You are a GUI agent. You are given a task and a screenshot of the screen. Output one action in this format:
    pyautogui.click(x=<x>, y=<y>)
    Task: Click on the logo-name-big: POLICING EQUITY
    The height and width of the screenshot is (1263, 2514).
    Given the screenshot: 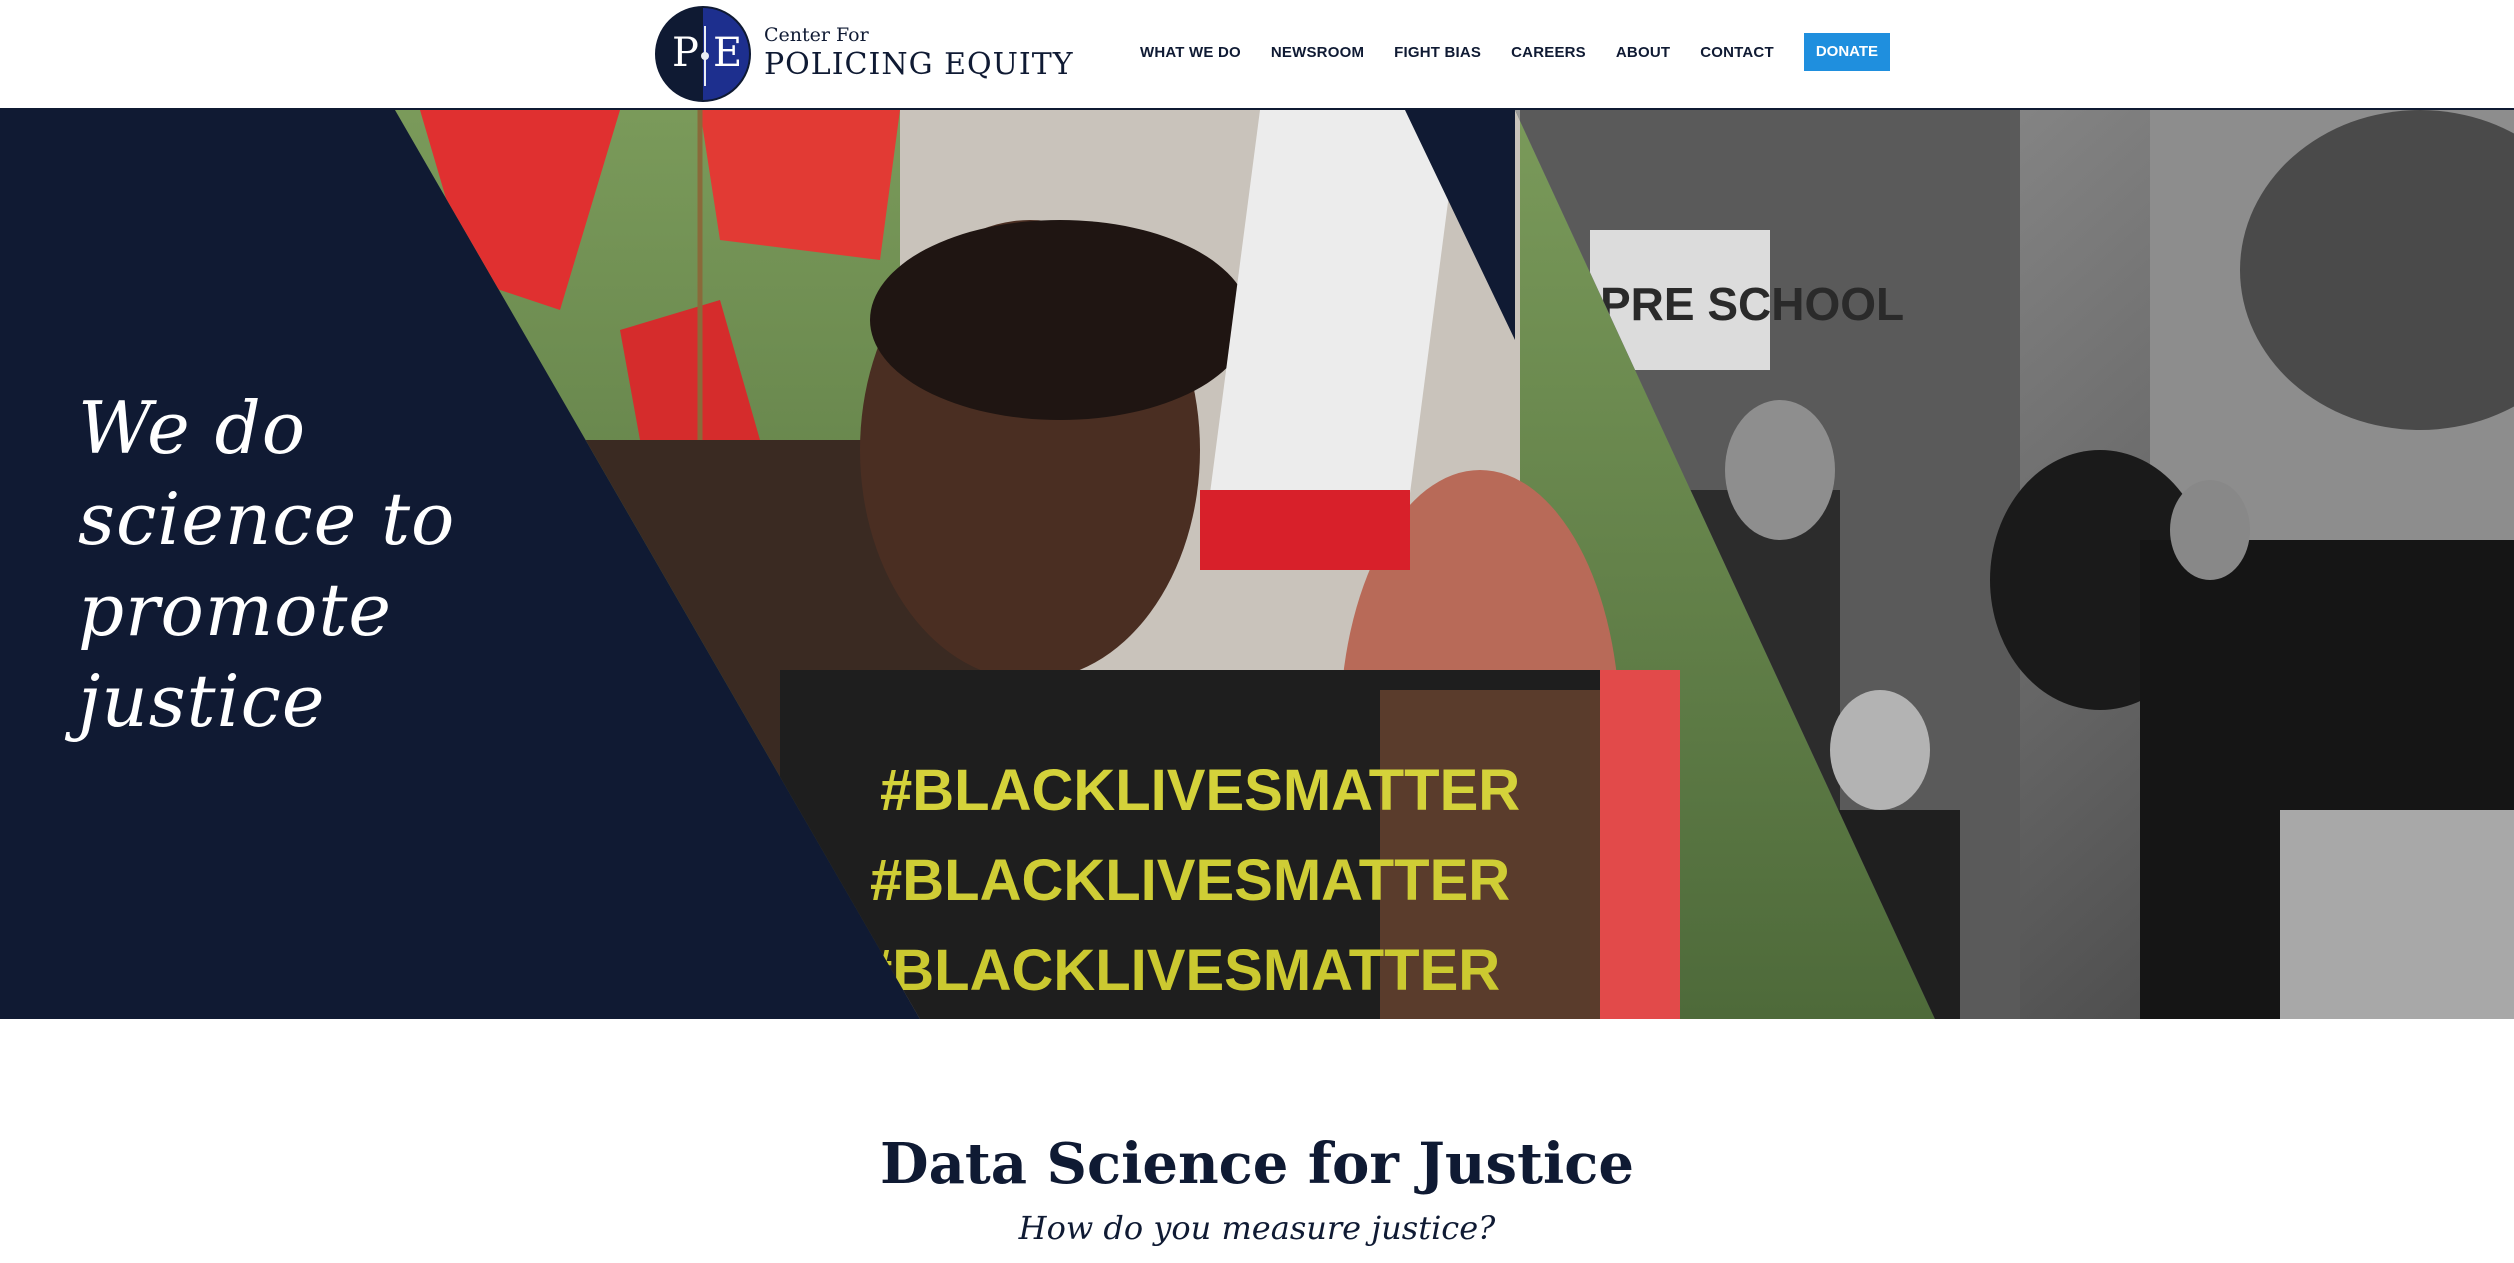 What is the action you would take?
    pyautogui.click(x=919, y=64)
    